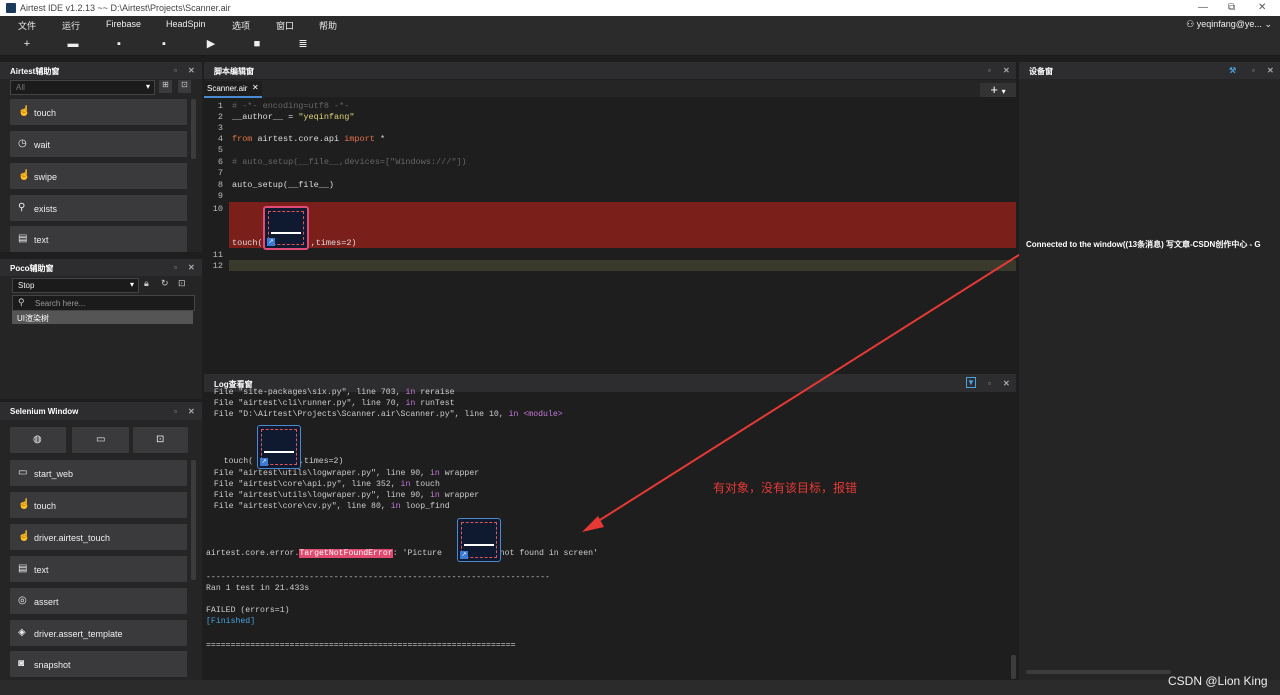 This screenshot has width=1280, height=695. I want to click on selenium-touch-button: ☝ touch, so click(98, 505).